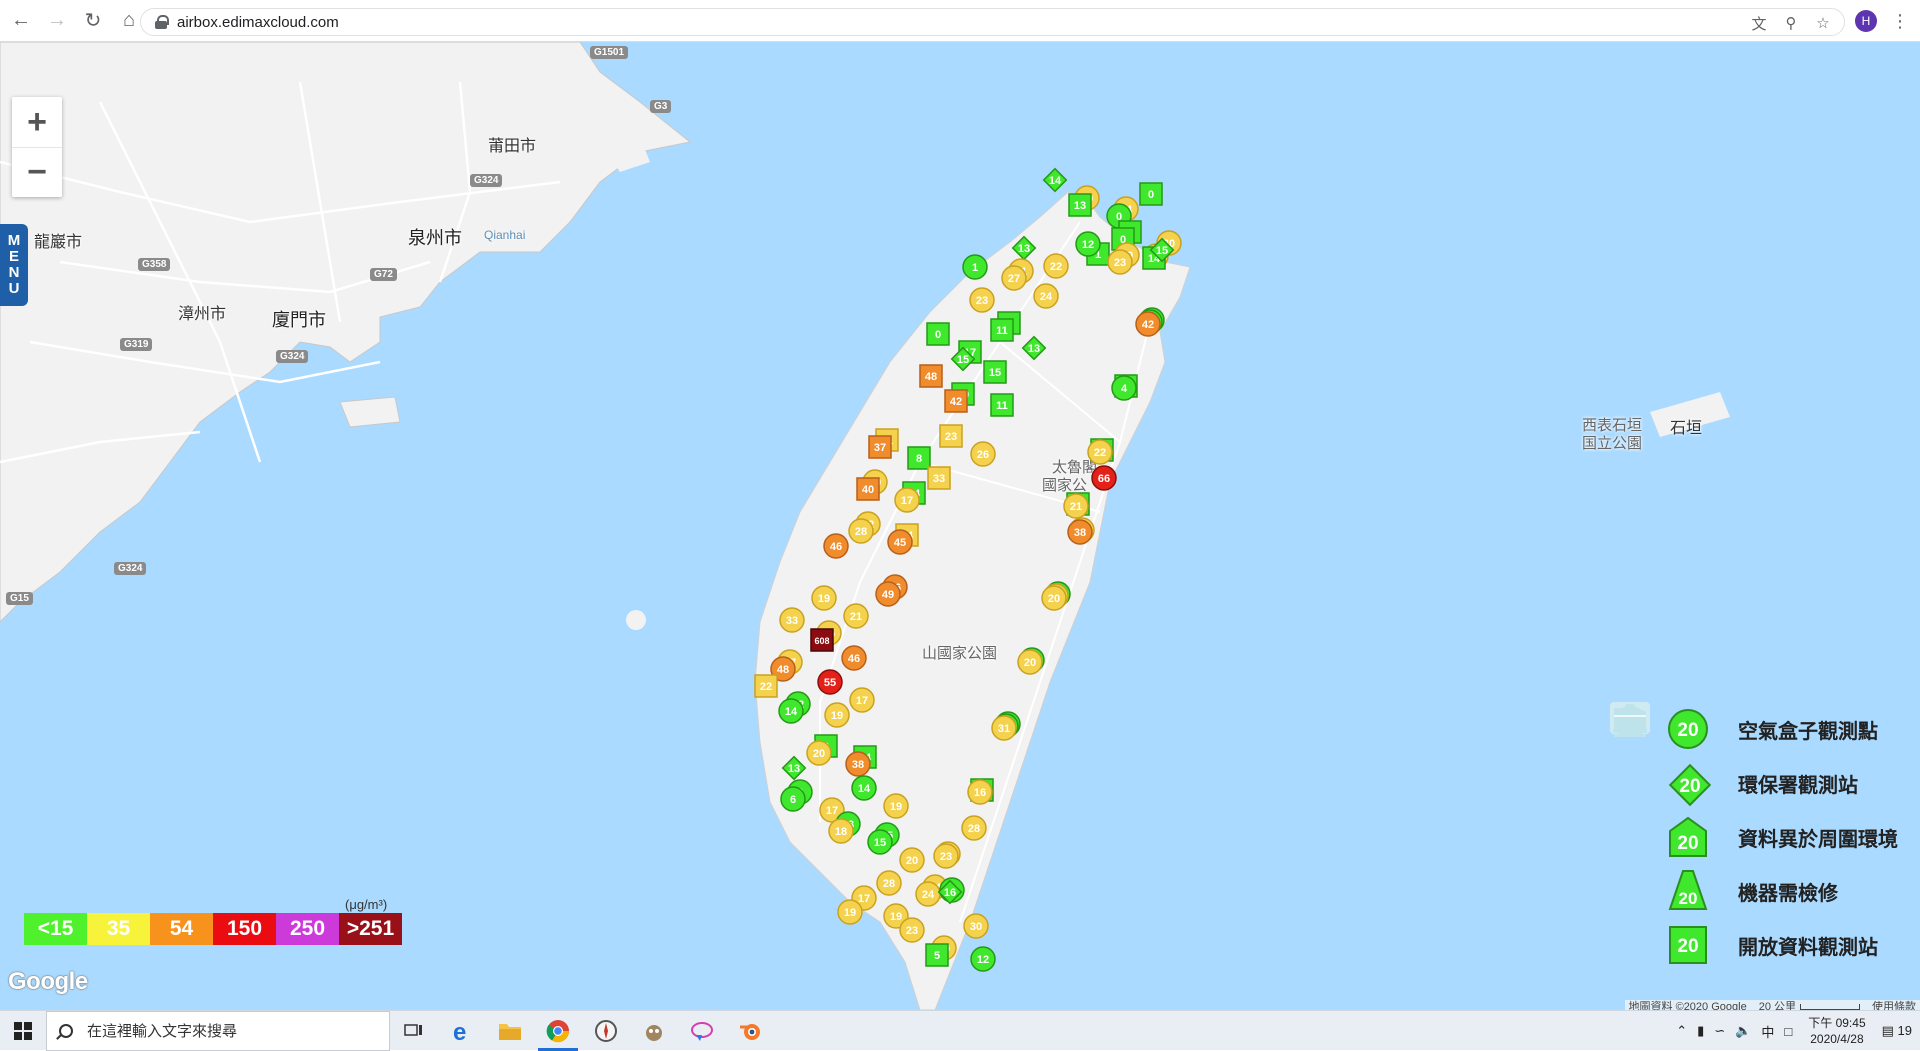 This screenshot has height=1051, width=1920. What do you see at coordinates (880, 842) in the screenshot?
I see `station-marker-circle: 15` at bounding box center [880, 842].